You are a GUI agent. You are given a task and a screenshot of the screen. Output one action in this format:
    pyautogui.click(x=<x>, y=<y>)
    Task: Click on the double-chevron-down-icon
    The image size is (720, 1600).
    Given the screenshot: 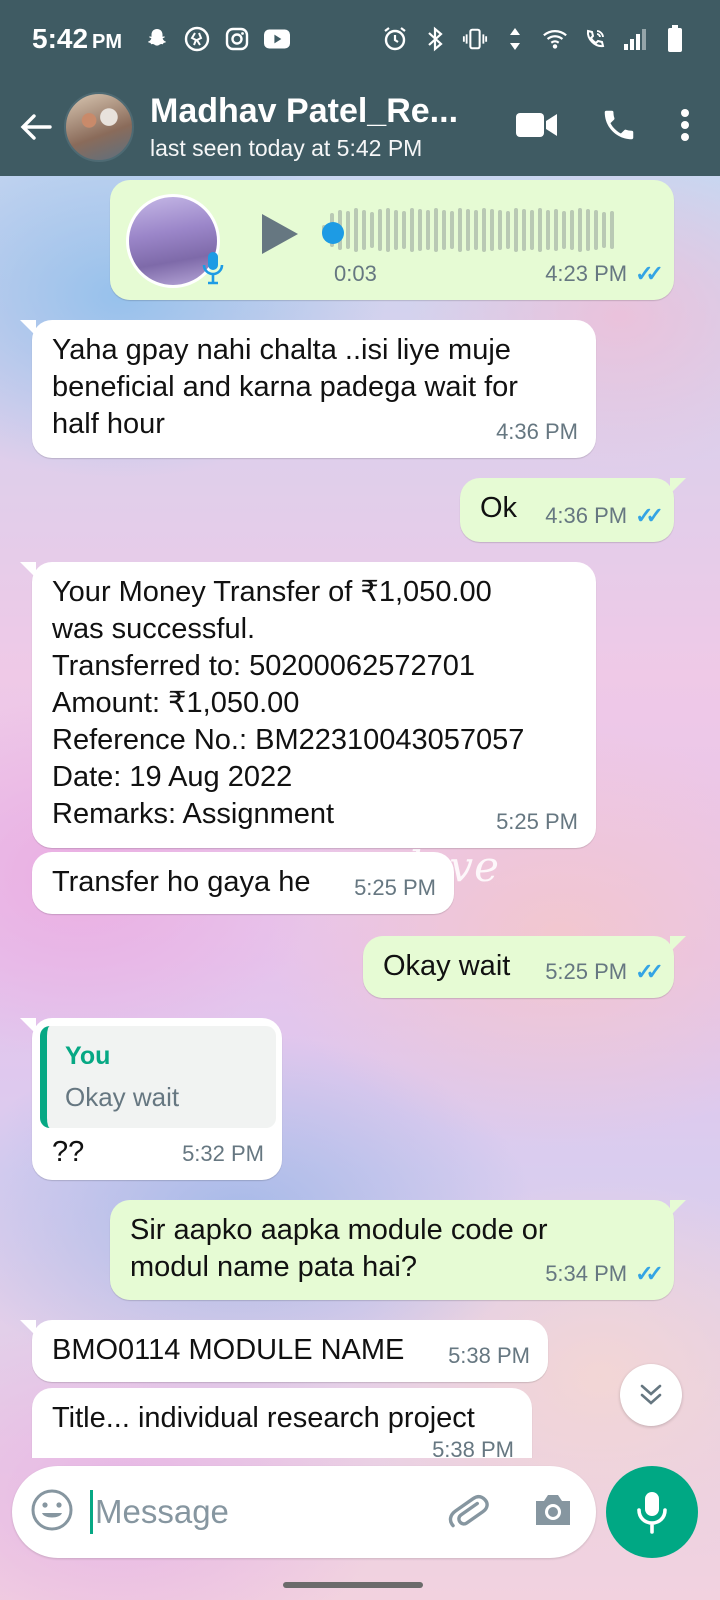 What is the action you would take?
    pyautogui.click(x=651, y=1394)
    